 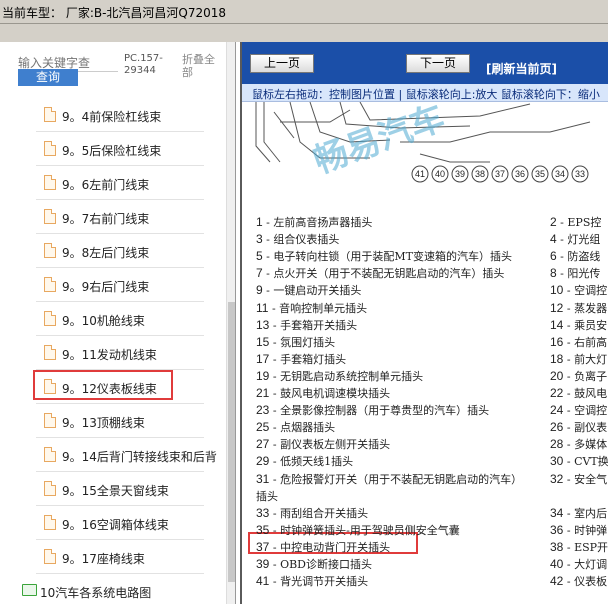 I want to click on tree-item-label: 9。8左后门线束, so click(x=106, y=253).